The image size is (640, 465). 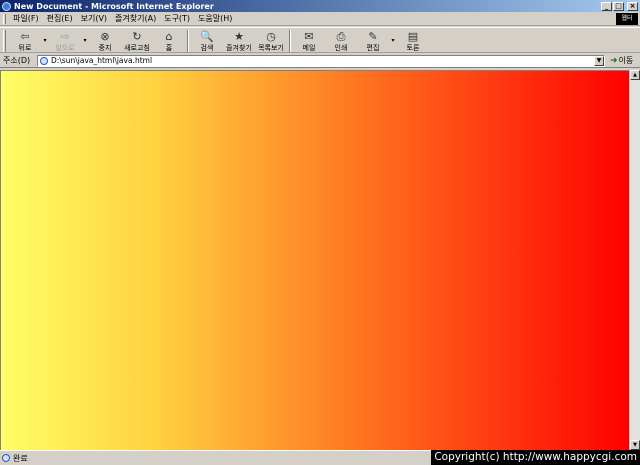 I want to click on address-bar: 주소(D) D:\sun\java_html\java.html ▼ ➜ 이동, so click(x=320, y=61).